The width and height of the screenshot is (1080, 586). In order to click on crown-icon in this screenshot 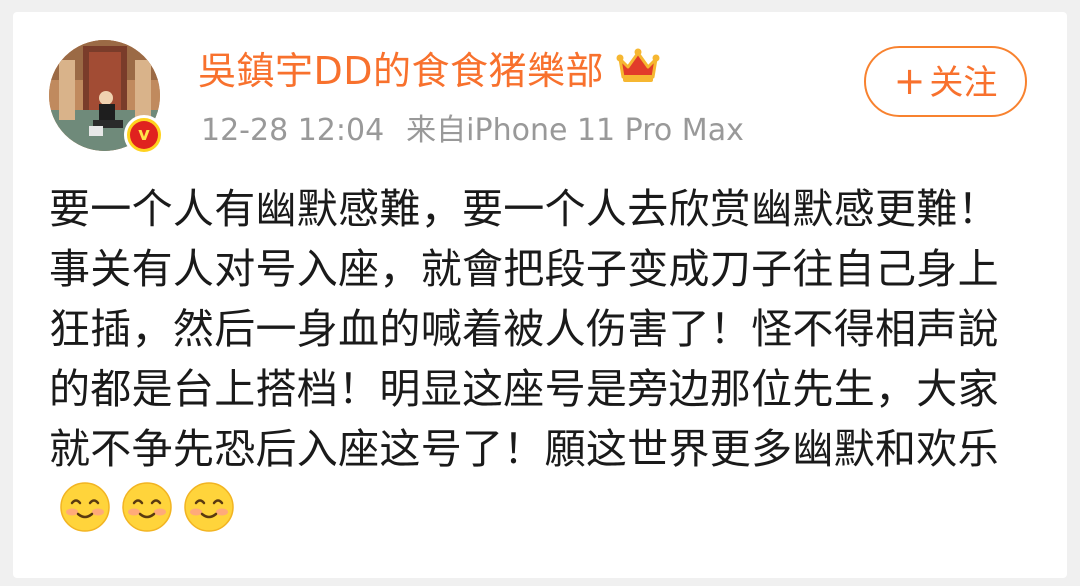, I will do `click(638, 71)`.